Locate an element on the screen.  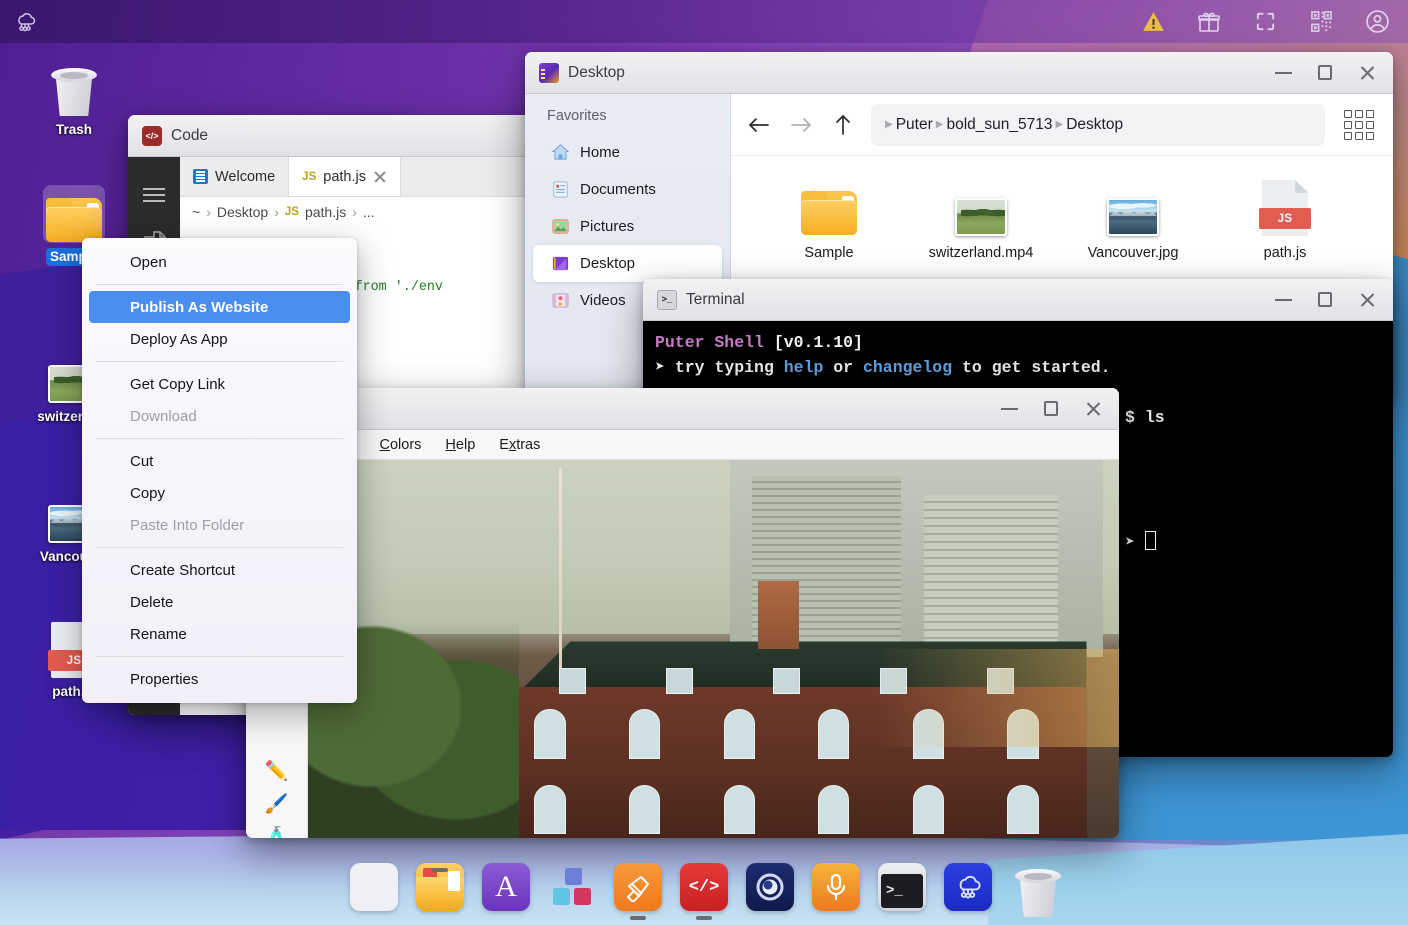
sidebar-item-documents: Documents is located at coordinates (627, 189).